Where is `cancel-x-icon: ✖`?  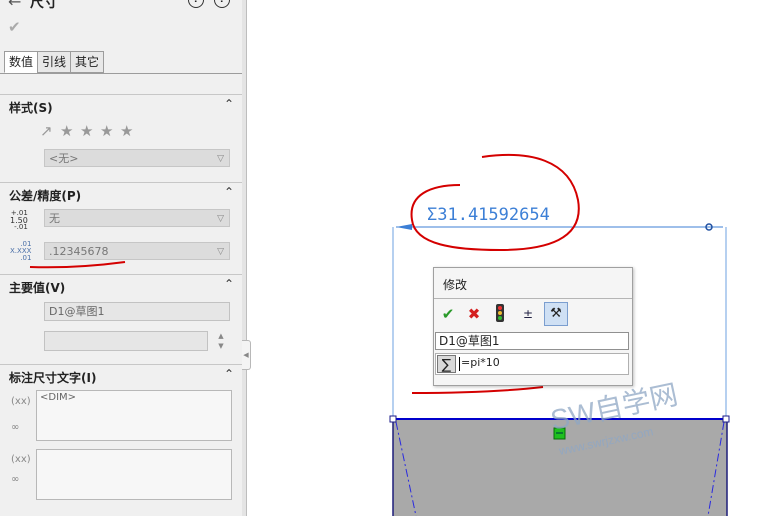
cancel-x-icon: ✖ is located at coordinates (474, 314).